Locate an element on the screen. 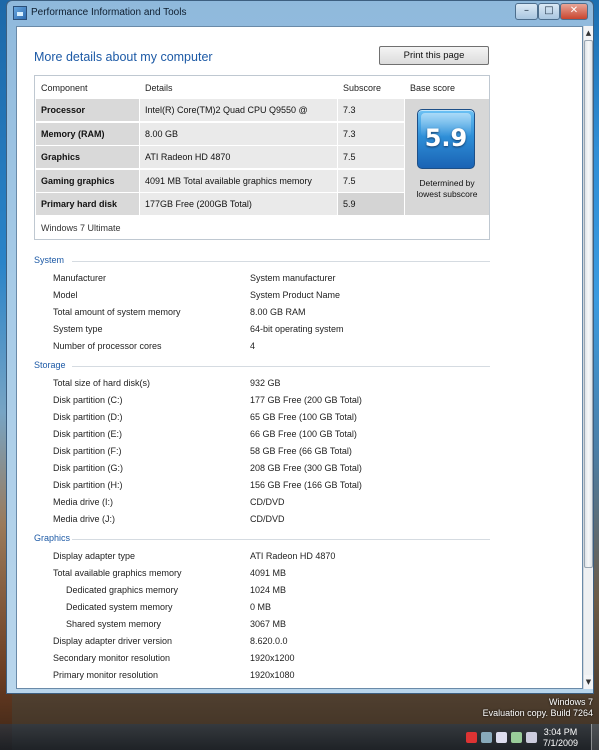 This screenshot has width=599, height=750. detail-value: 4 is located at coordinates (253, 346).